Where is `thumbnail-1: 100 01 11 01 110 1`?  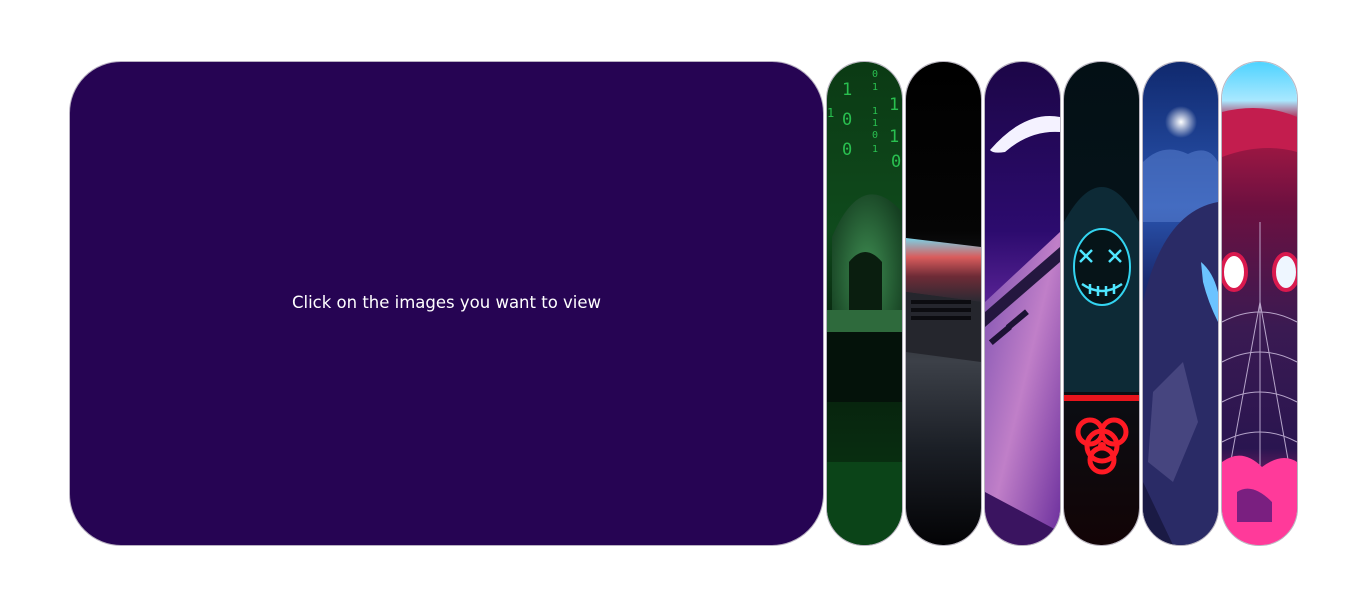
thumbnail-1: 100 01 11 01 110 1 is located at coordinates (864, 303).